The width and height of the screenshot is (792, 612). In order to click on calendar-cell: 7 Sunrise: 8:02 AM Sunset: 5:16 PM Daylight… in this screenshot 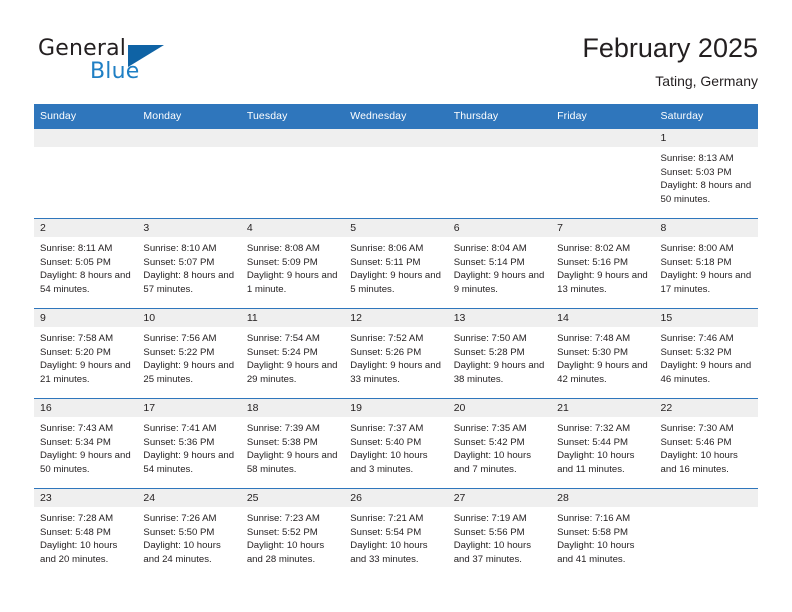, I will do `click(603, 263)`.